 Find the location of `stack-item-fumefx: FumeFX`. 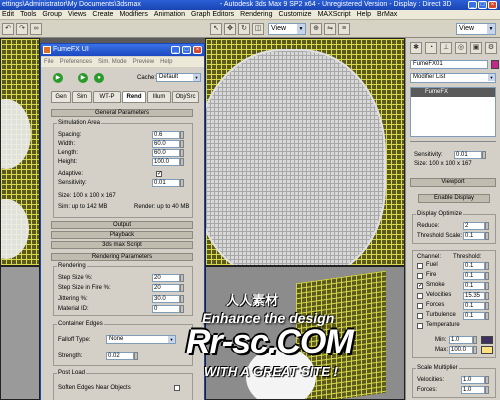

stack-item-fumefx: FumeFX is located at coordinates (453, 92).